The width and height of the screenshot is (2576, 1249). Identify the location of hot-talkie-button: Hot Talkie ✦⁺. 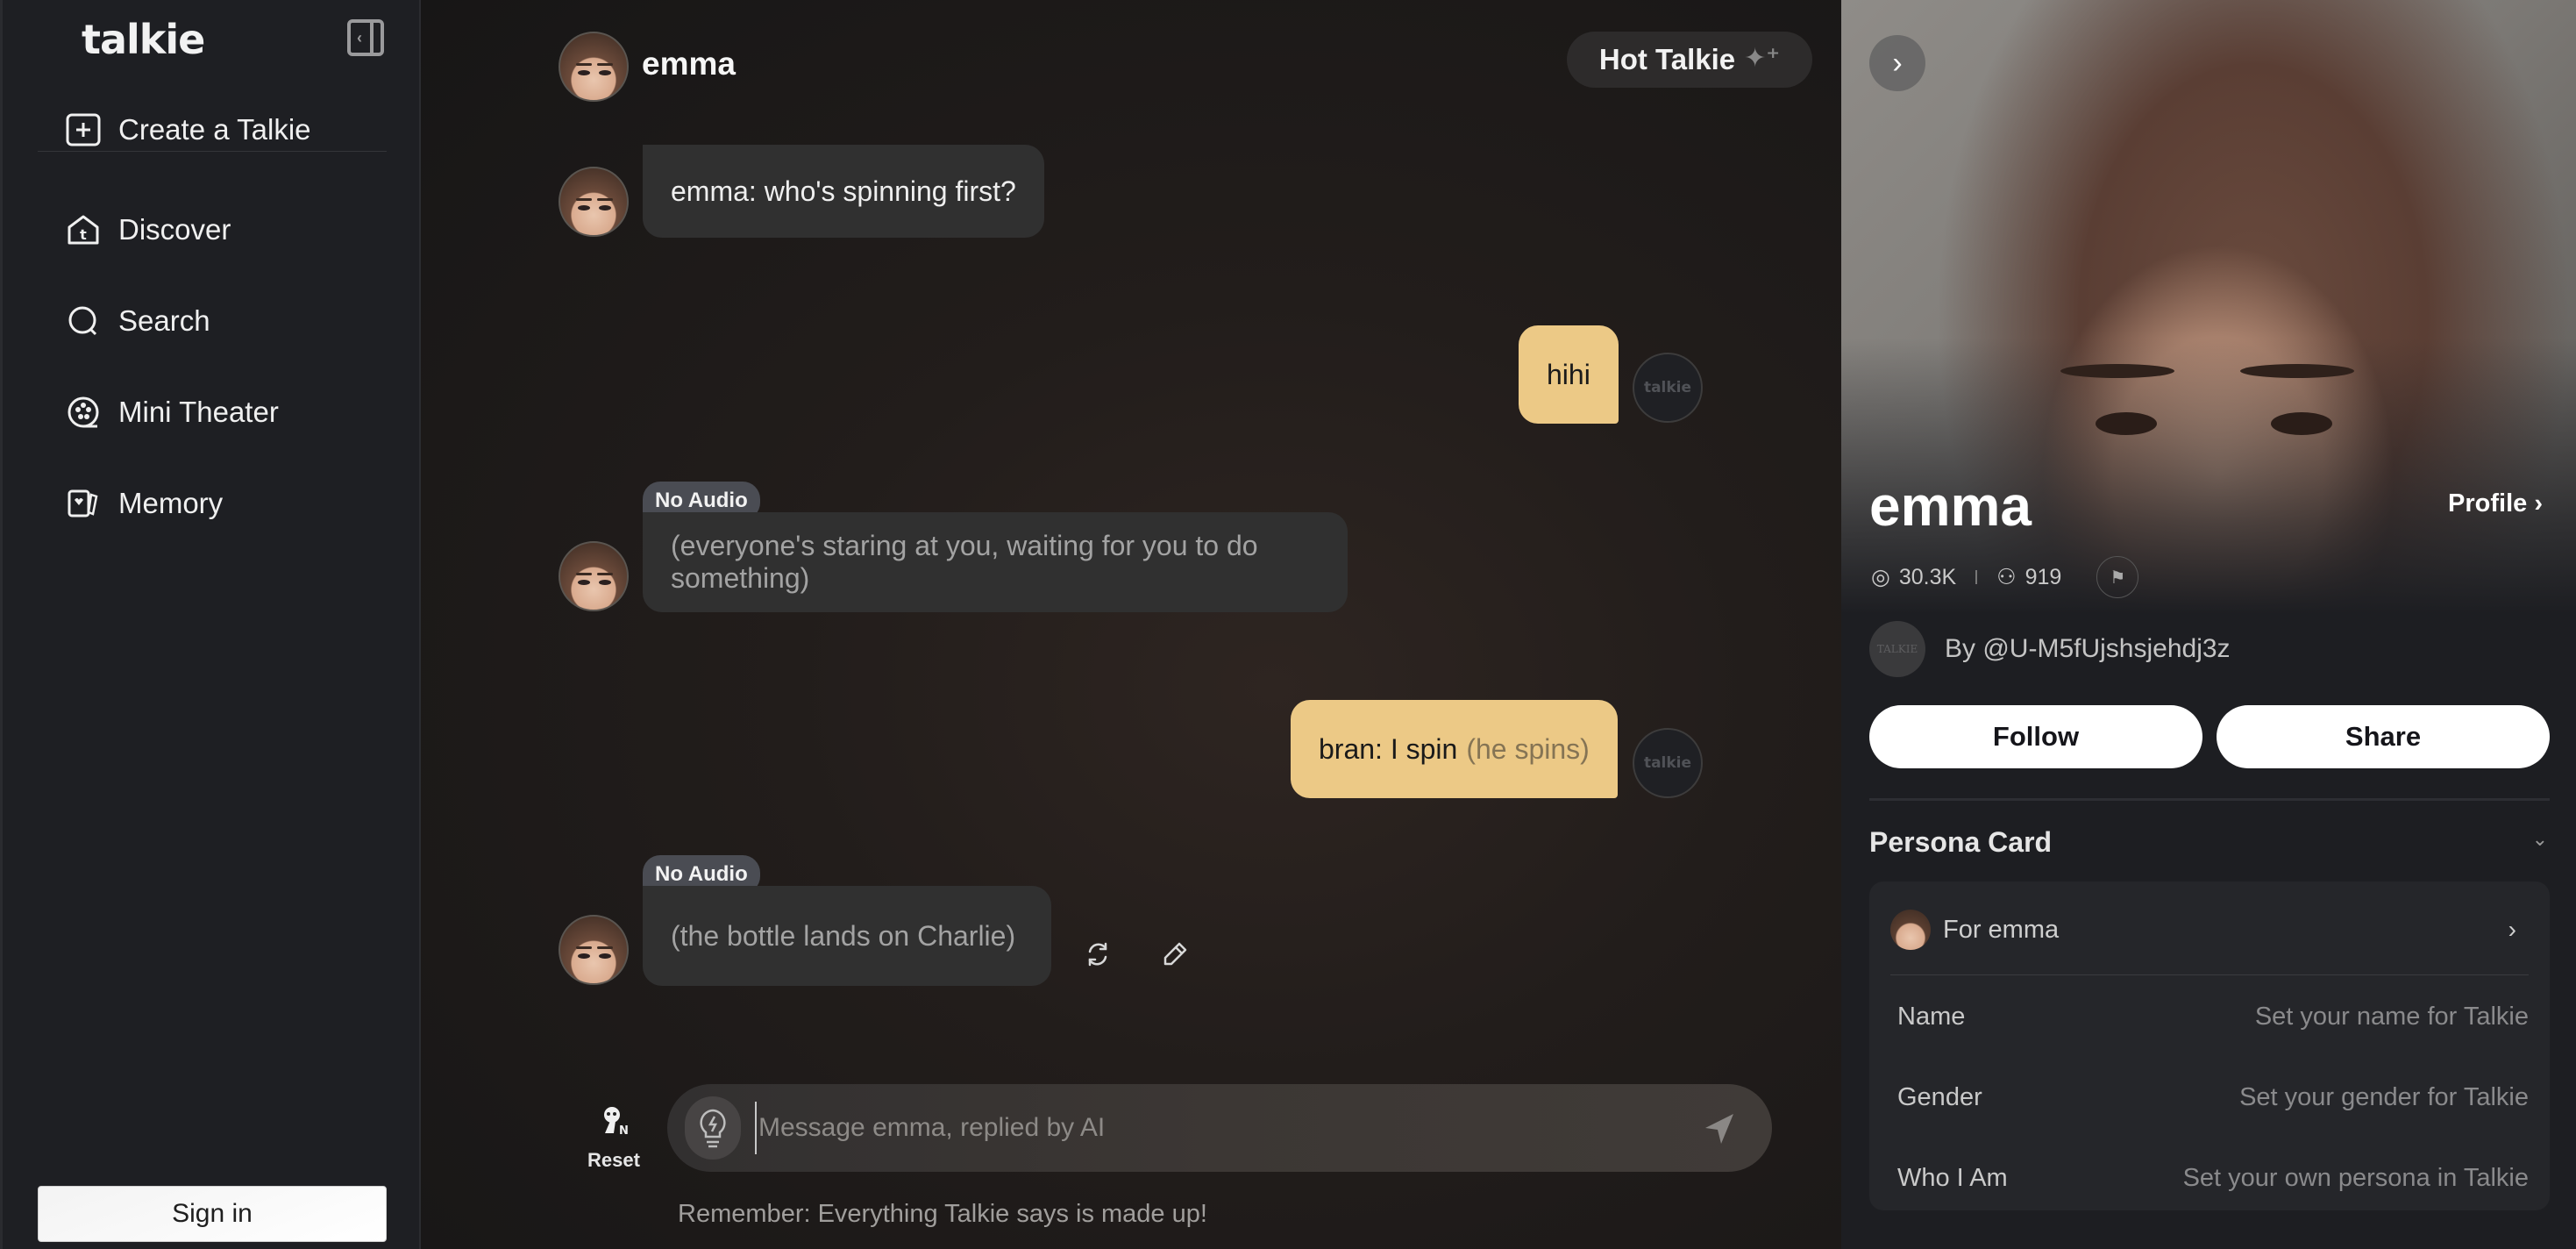
(1689, 60).